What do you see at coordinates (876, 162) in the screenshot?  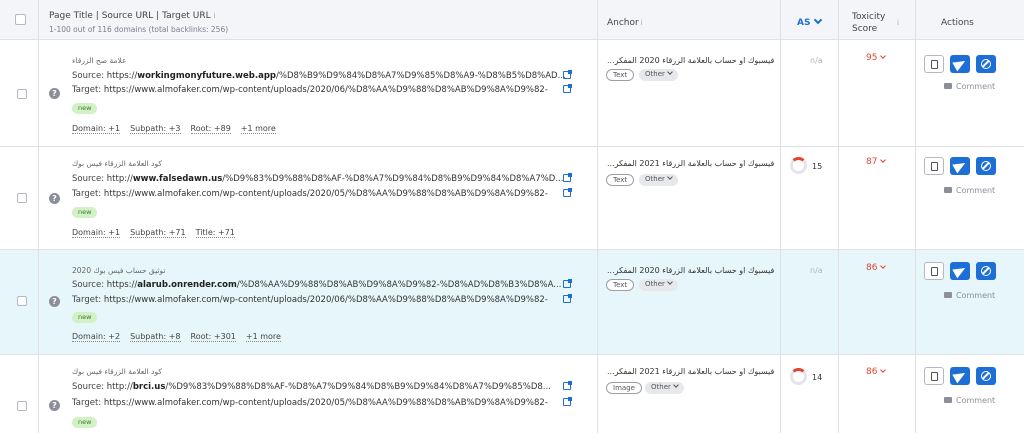 I see `toxicity-score-dropdown: 87` at bounding box center [876, 162].